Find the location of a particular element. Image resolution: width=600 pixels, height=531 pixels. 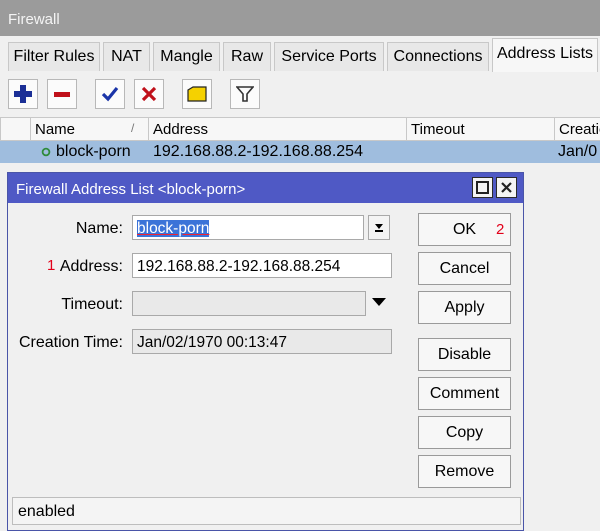

maximize-button is located at coordinates (482, 187).